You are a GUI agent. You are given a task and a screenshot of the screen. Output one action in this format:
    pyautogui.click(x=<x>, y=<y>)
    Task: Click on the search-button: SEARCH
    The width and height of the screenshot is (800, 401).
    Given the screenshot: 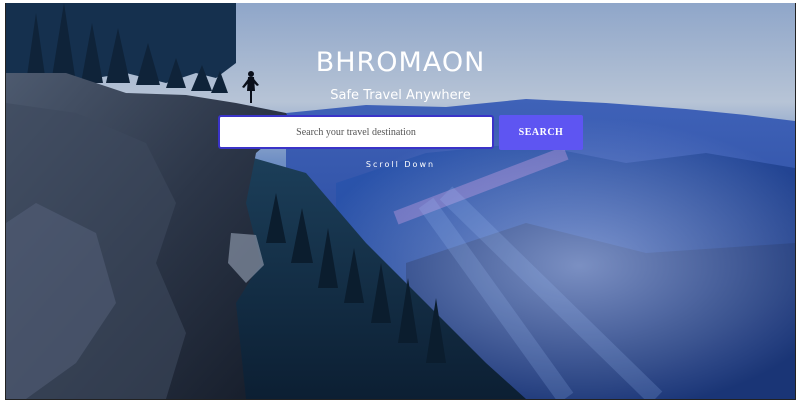 What is the action you would take?
    pyautogui.click(x=541, y=132)
    